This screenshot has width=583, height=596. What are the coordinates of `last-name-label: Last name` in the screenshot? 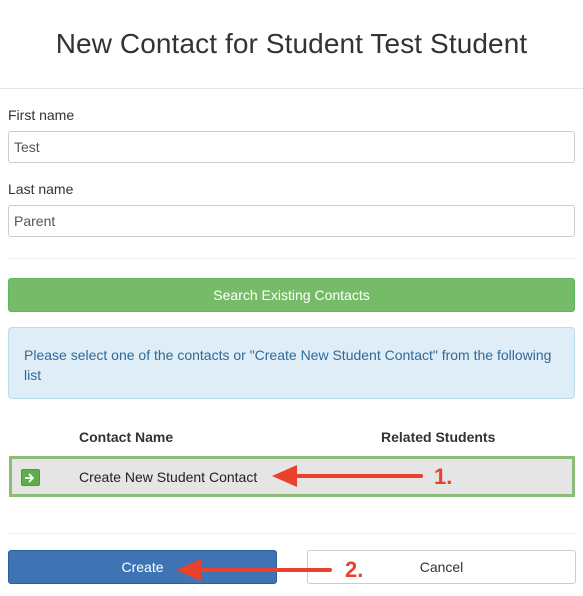 It's located at (41, 189).